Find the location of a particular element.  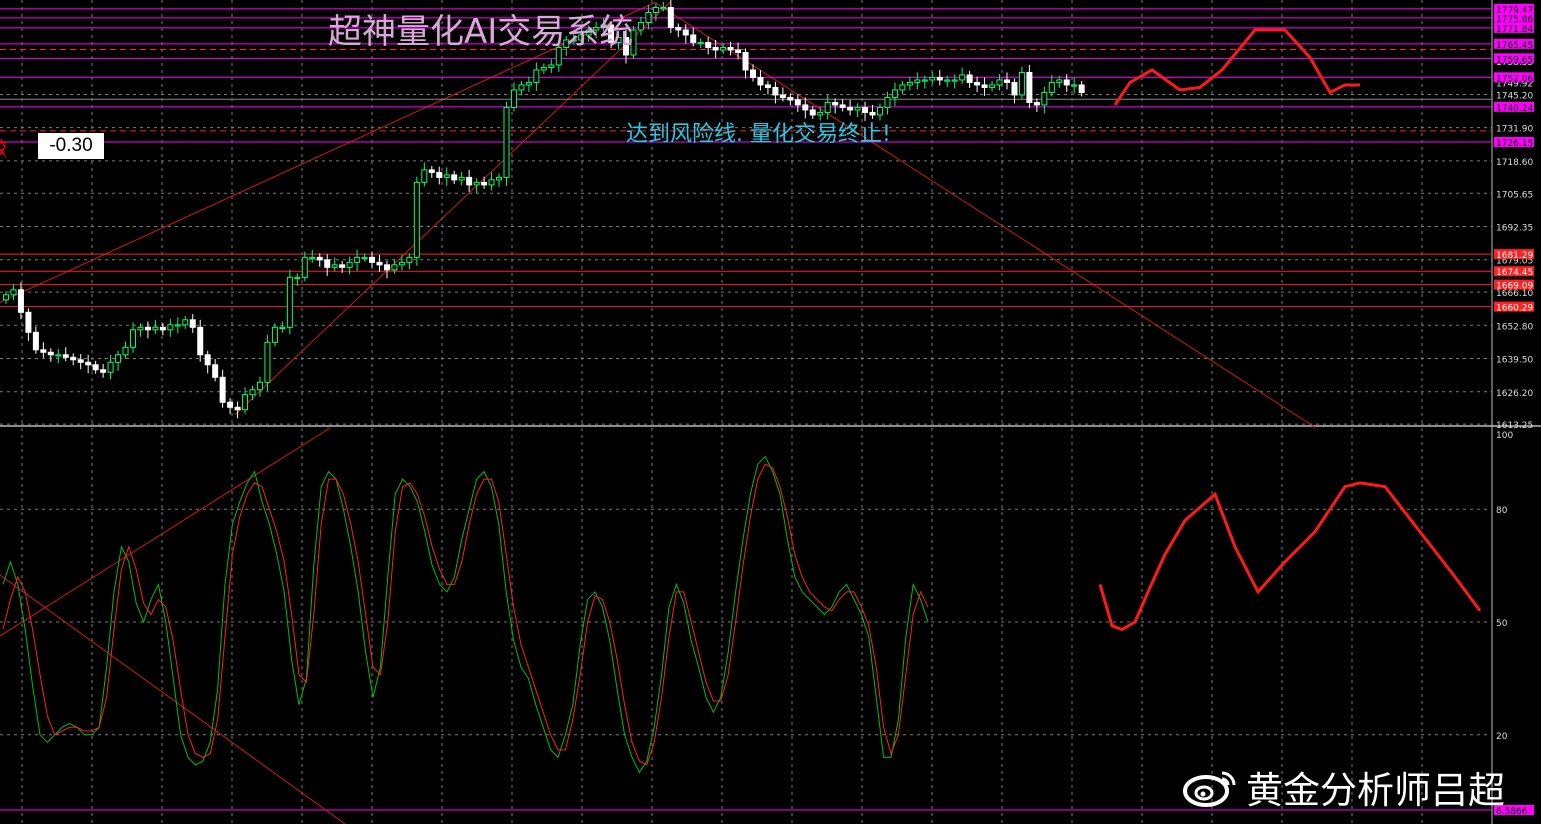

price-forecast-line is located at coordinates (1236, 67).